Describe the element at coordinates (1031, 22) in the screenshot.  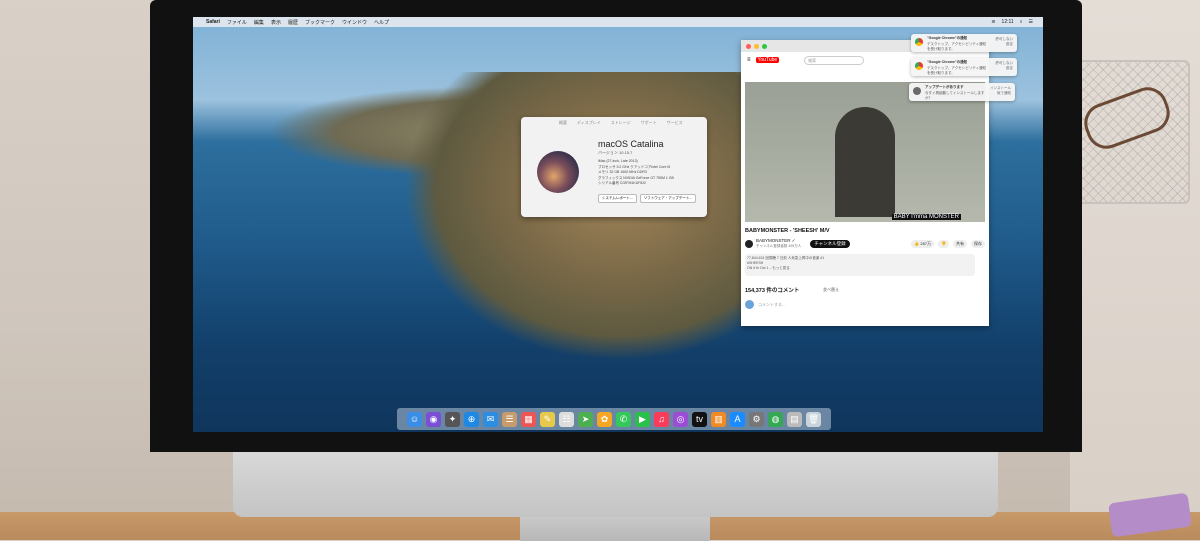
I see `notification-center-icon: ☰` at that location.